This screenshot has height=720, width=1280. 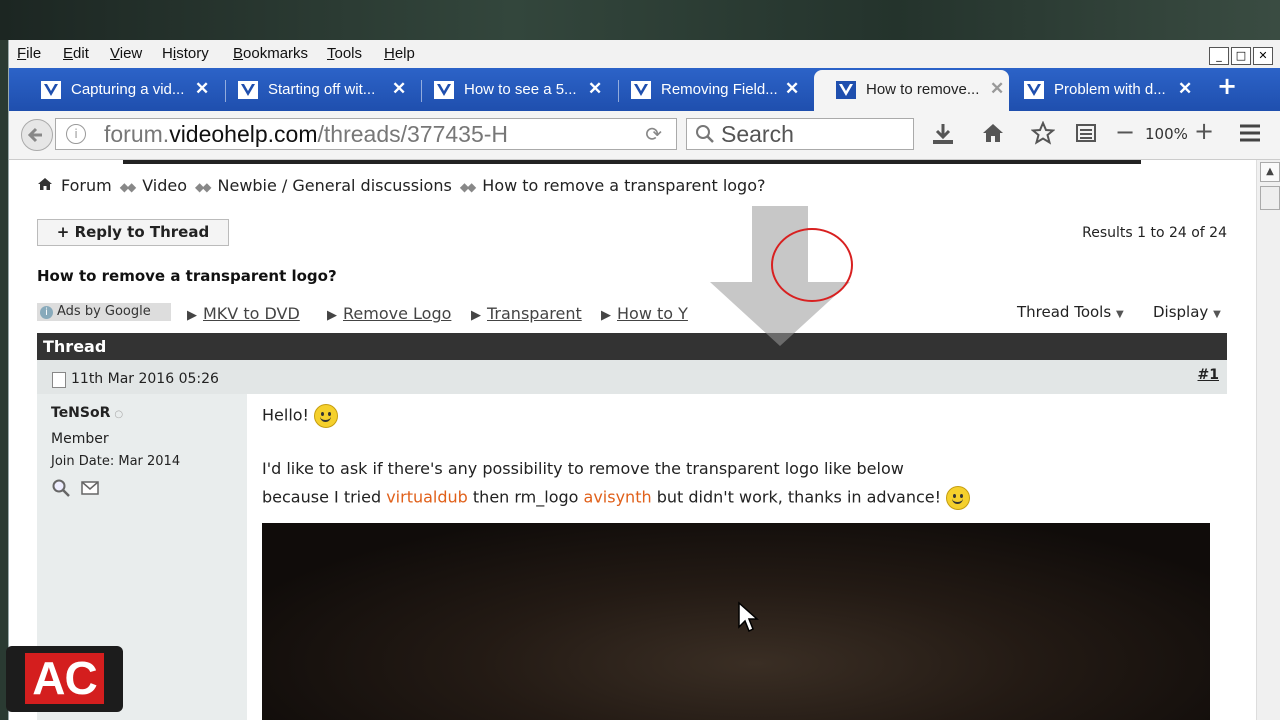 What do you see at coordinates (65, 232) in the screenshot?
I see `plus-icon: +` at bounding box center [65, 232].